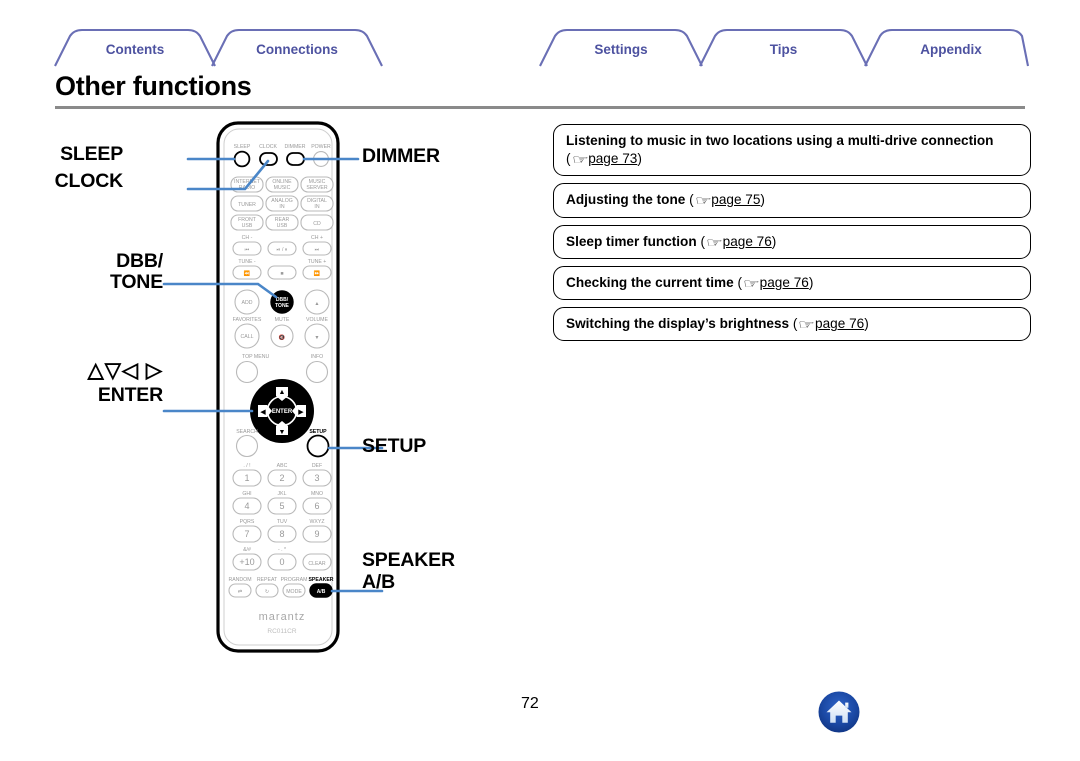  What do you see at coordinates (247, 432) in the screenshot?
I see `svg-text: SEARCH` at bounding box center [247, 432].